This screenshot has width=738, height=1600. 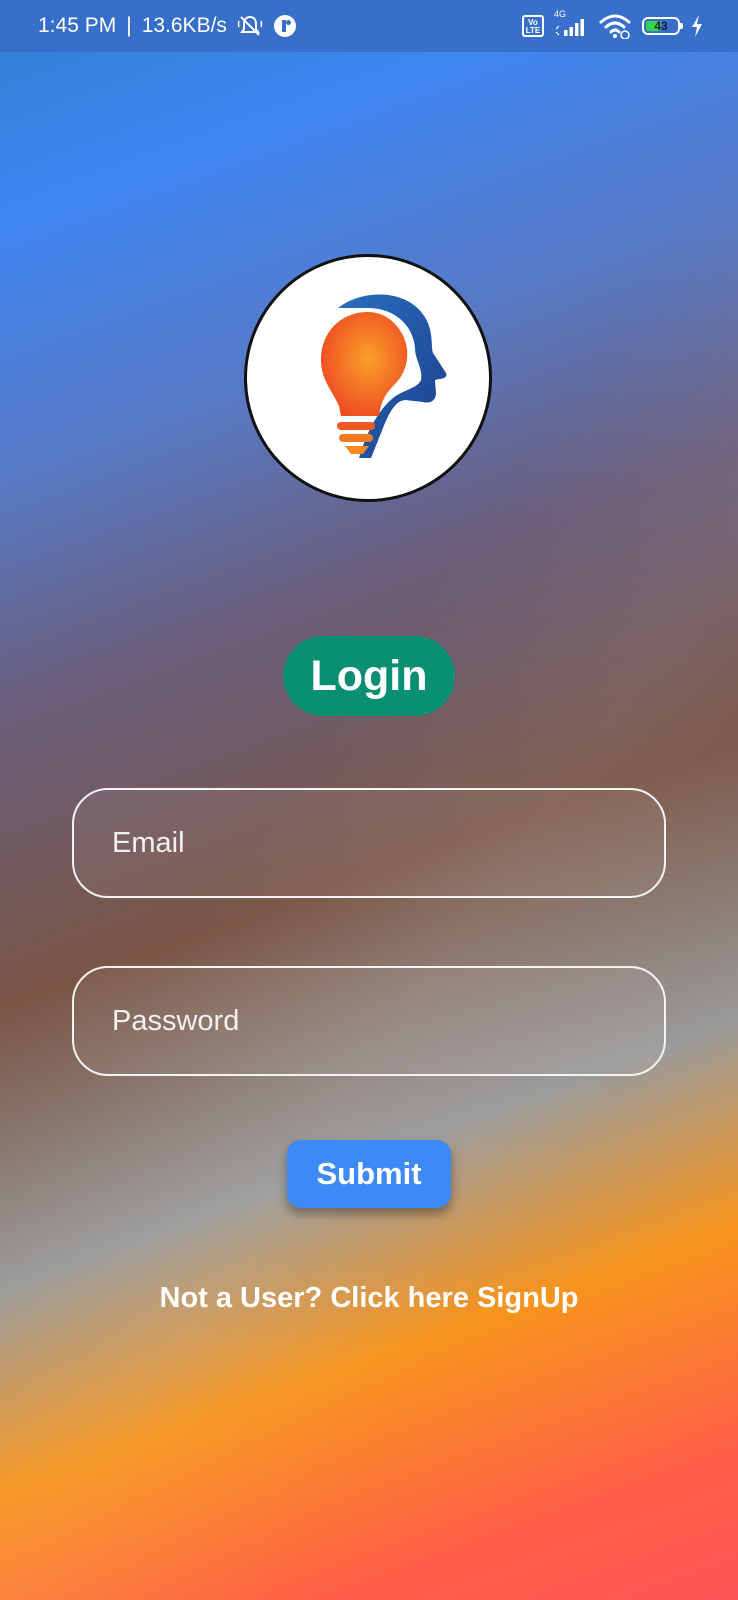 I want to click on battery-icon: 43, so click(x=662, y=26).